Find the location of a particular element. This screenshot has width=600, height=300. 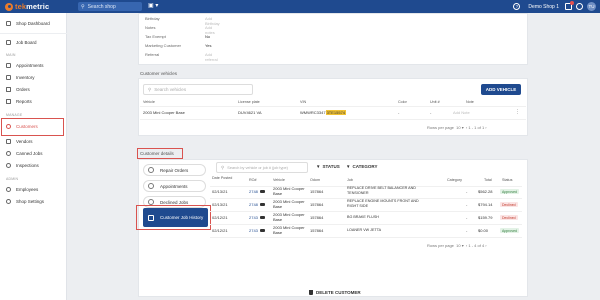

search-icon: ⚲ is located at coordinates (150, 89).